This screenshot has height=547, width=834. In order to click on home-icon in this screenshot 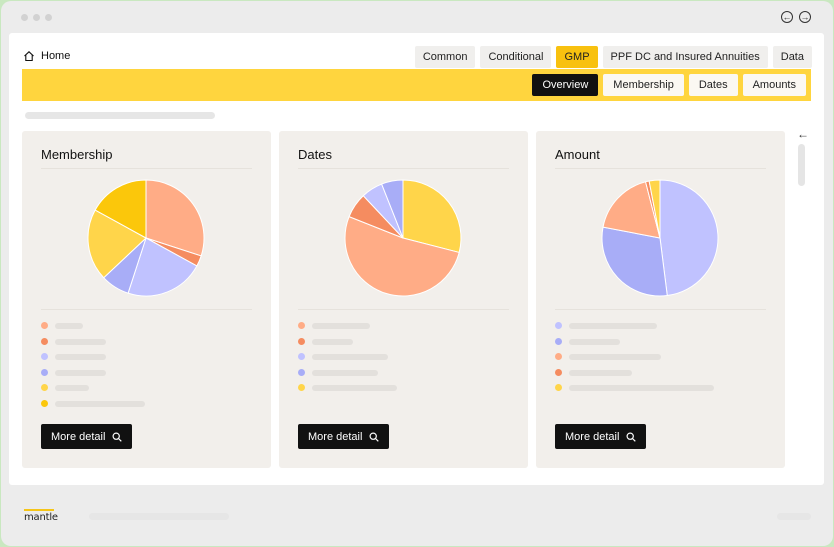, I will do `click(29, 56)`.